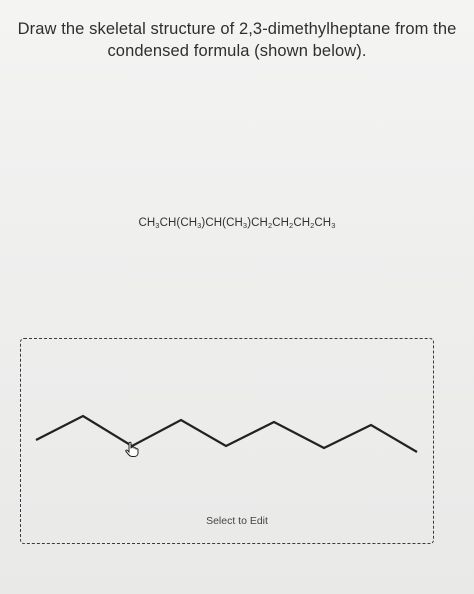 This screenshot has height=594, width=474. Describe the element at coordinates (333, 225) in the screenshot. I see `formula-subscript: 3` at that location.